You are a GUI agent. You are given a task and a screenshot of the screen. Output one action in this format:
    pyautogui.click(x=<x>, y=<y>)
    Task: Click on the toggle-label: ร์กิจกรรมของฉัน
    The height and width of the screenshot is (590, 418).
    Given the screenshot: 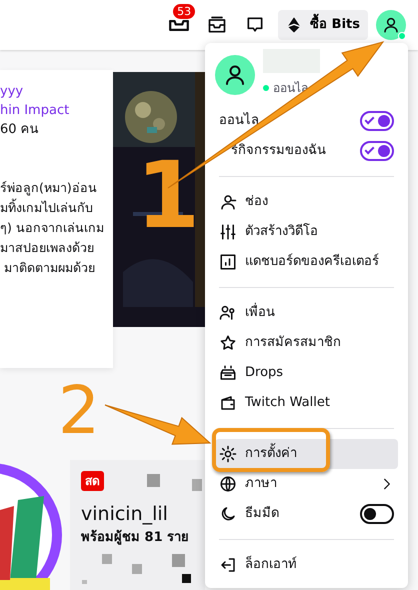 What is the action you would take?
    pyautogui.click(x=278, y=151)
    